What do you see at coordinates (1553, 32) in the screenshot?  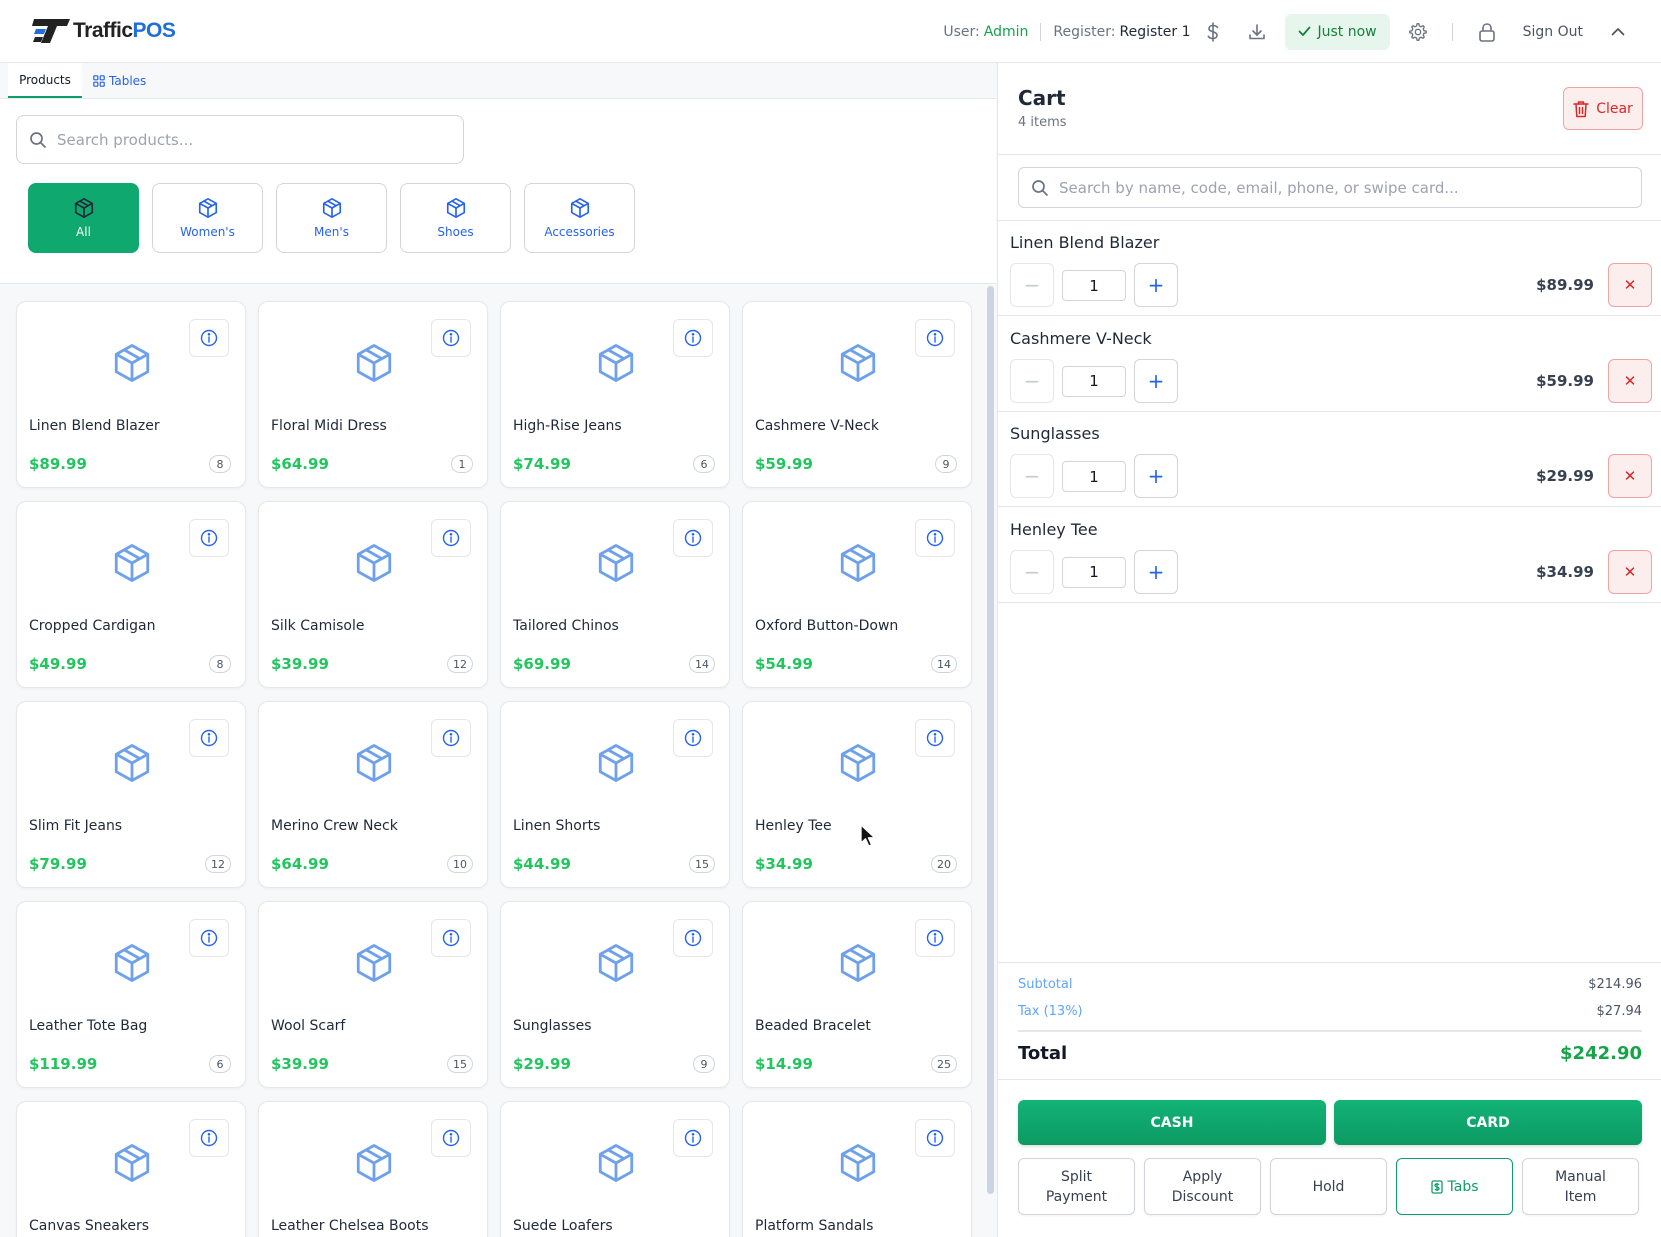 I see `sign-out-button: Sign Out` at bounding box center [1553, 32].